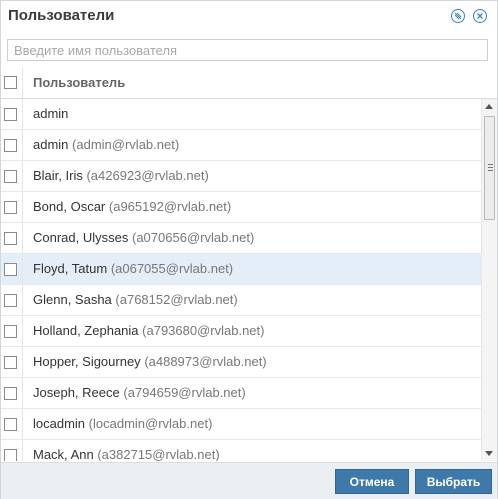 The width and height of the screenshot is (498, 499). I want to click on user-name: Glenn, Sasha, so click(72, 299).